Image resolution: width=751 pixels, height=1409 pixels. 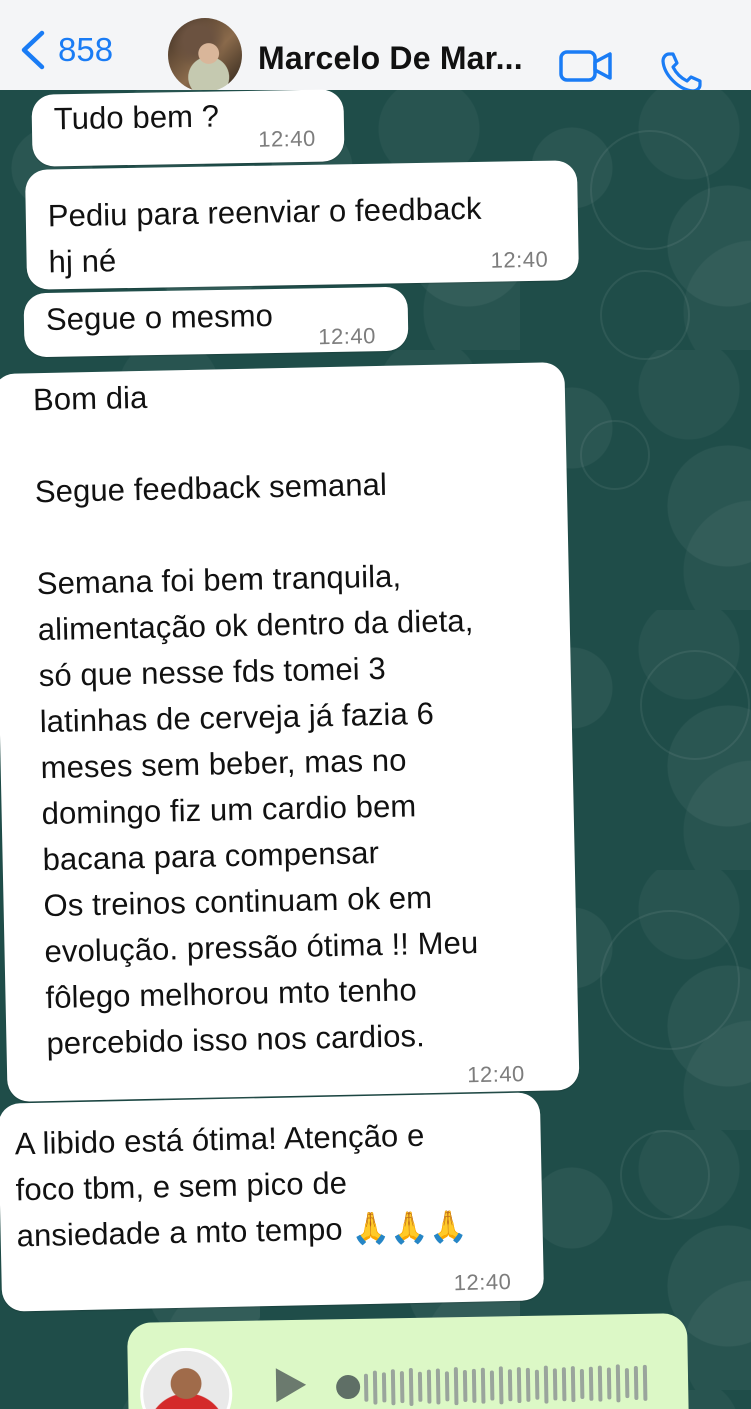 What do you see at coordinates (33, 50) in the screenshot?
I see `chevron-left-icon` at bounding box center [33, 50].